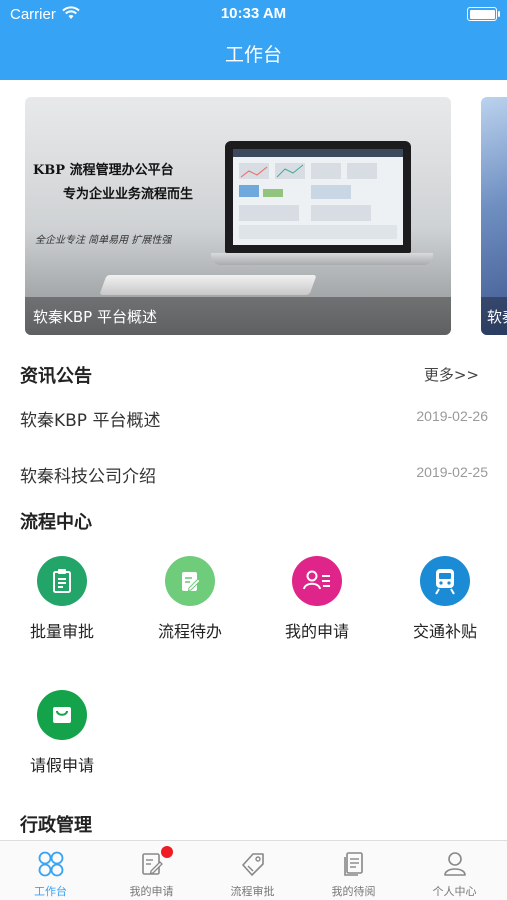  I want to click on tab-personal-center-label: 个人中心, so click(454, 891).